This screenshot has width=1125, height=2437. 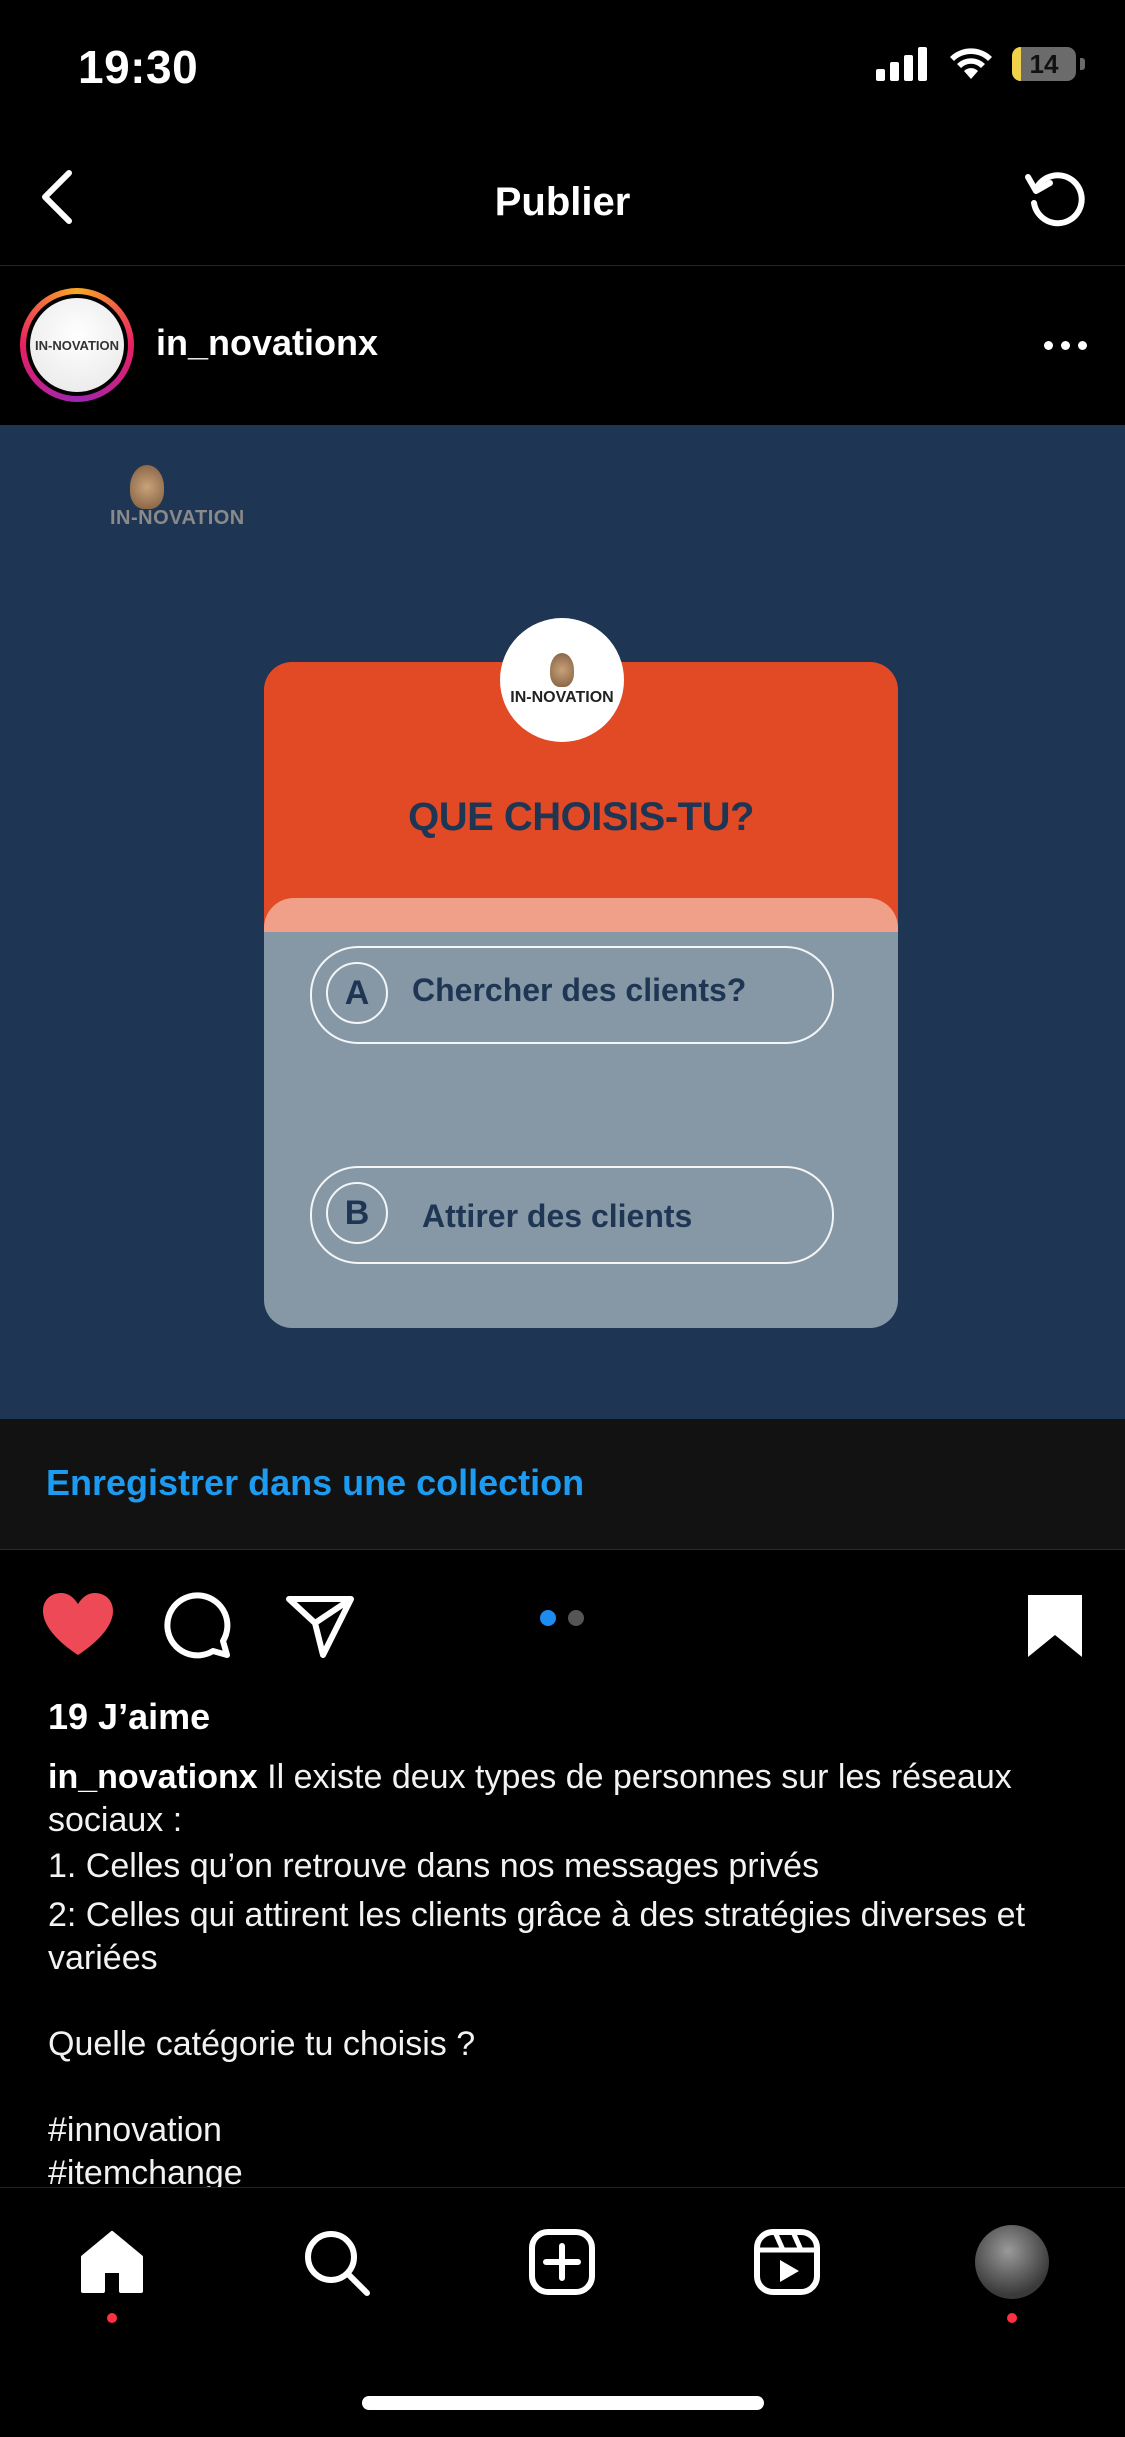 I want to click on reels-icon, so click(x=787, y=2262).